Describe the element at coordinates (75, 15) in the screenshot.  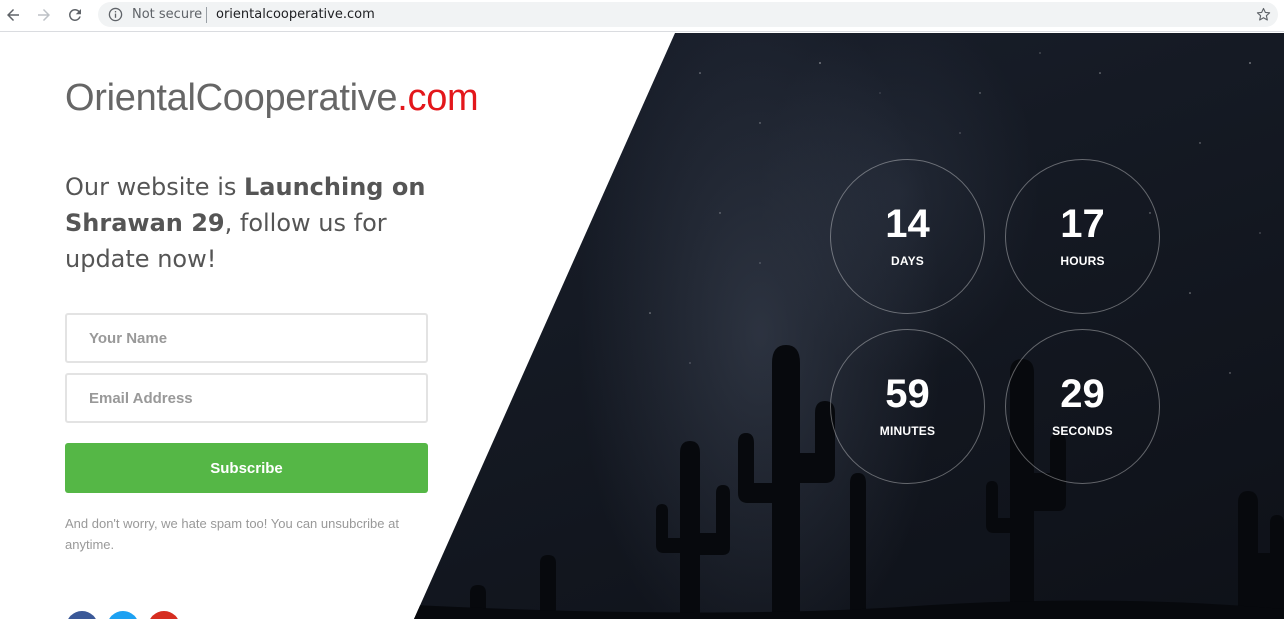
I see `reload-icon` at that location.